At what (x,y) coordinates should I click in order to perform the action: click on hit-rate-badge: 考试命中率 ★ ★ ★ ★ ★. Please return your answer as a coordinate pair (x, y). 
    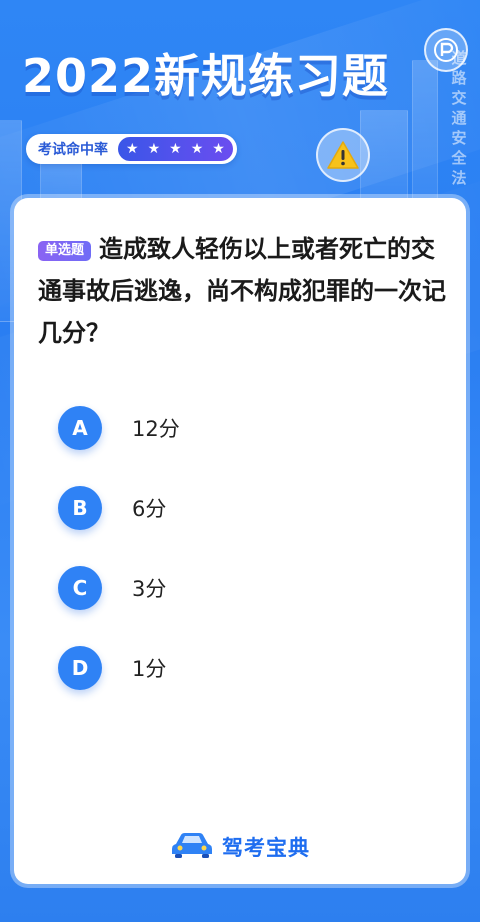
    Looking at the image, I should click on (131, 149).